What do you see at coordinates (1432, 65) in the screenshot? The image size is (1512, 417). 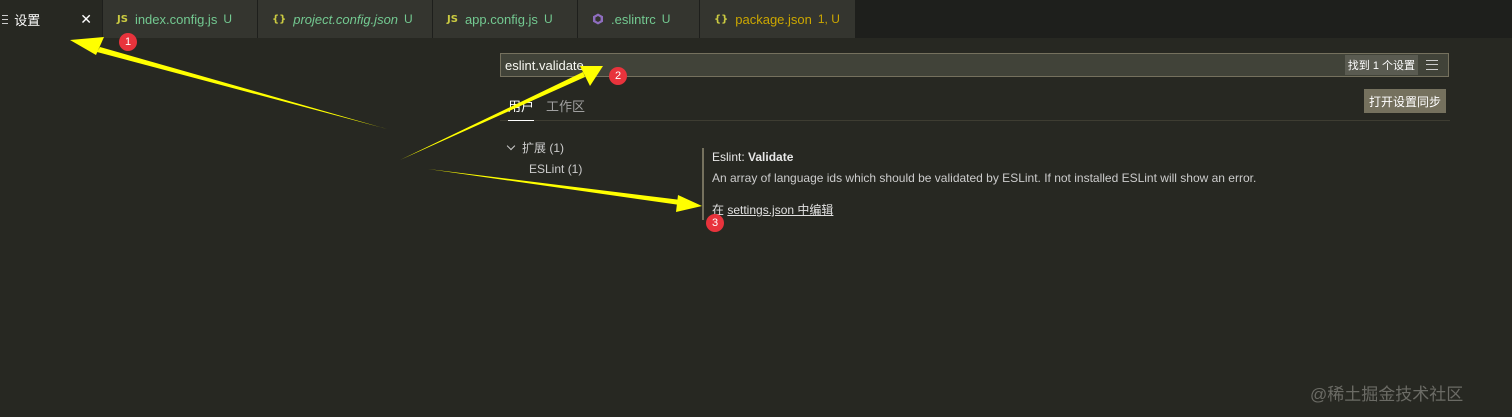 I see `filter-icon` at bounding box center [1432, 65].